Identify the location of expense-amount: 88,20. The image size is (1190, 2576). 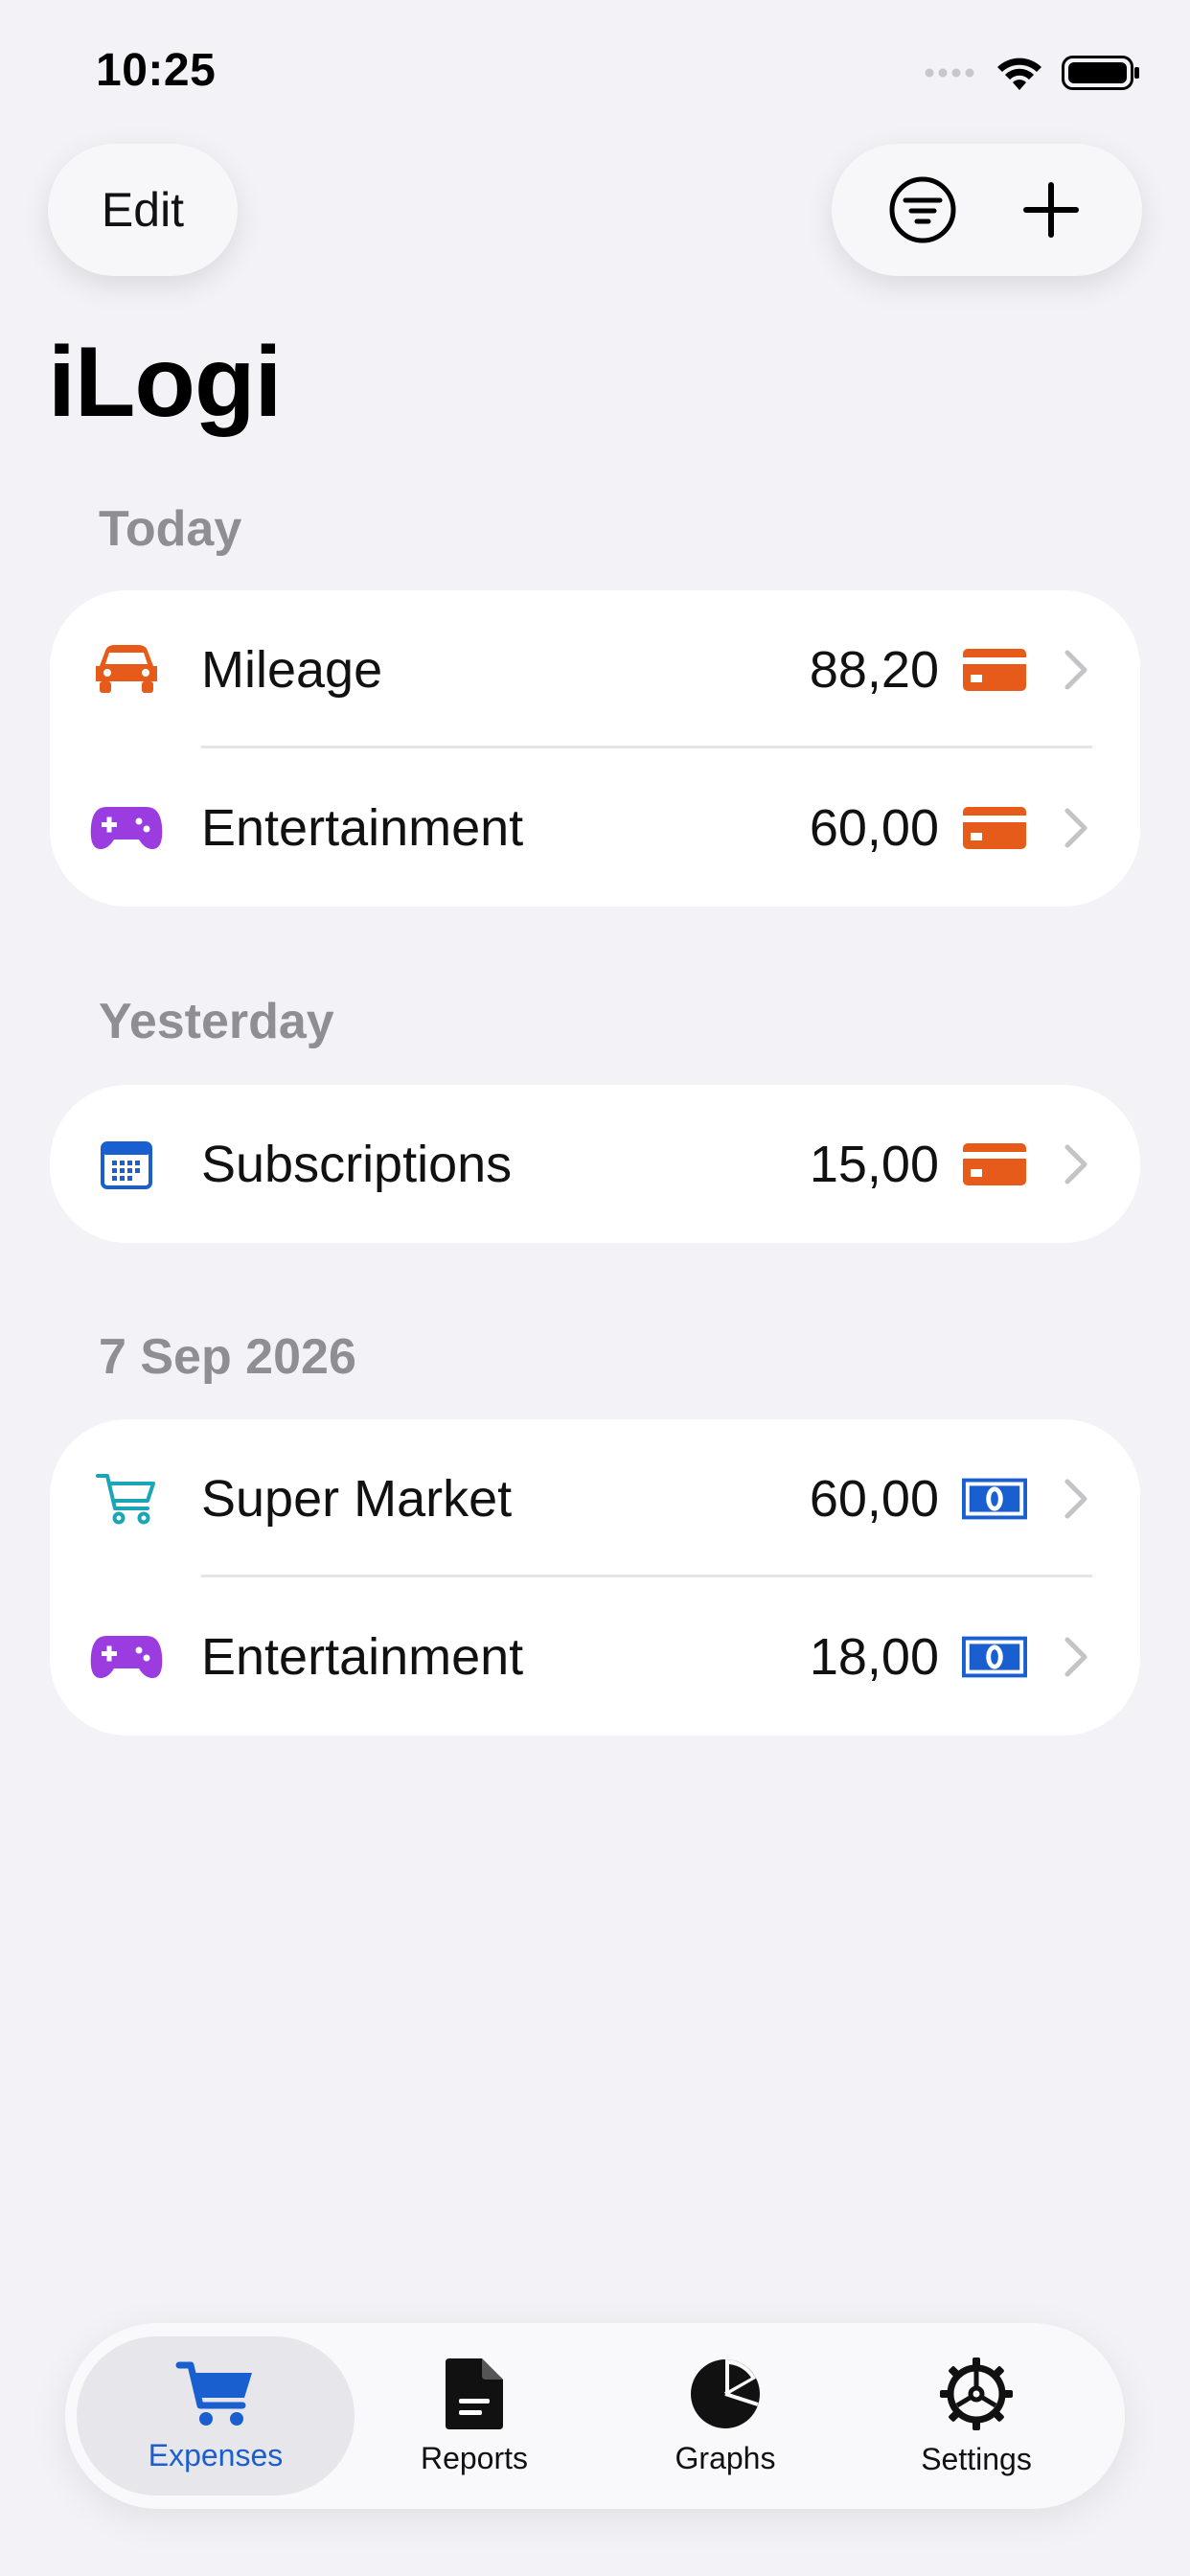
(874, 669).